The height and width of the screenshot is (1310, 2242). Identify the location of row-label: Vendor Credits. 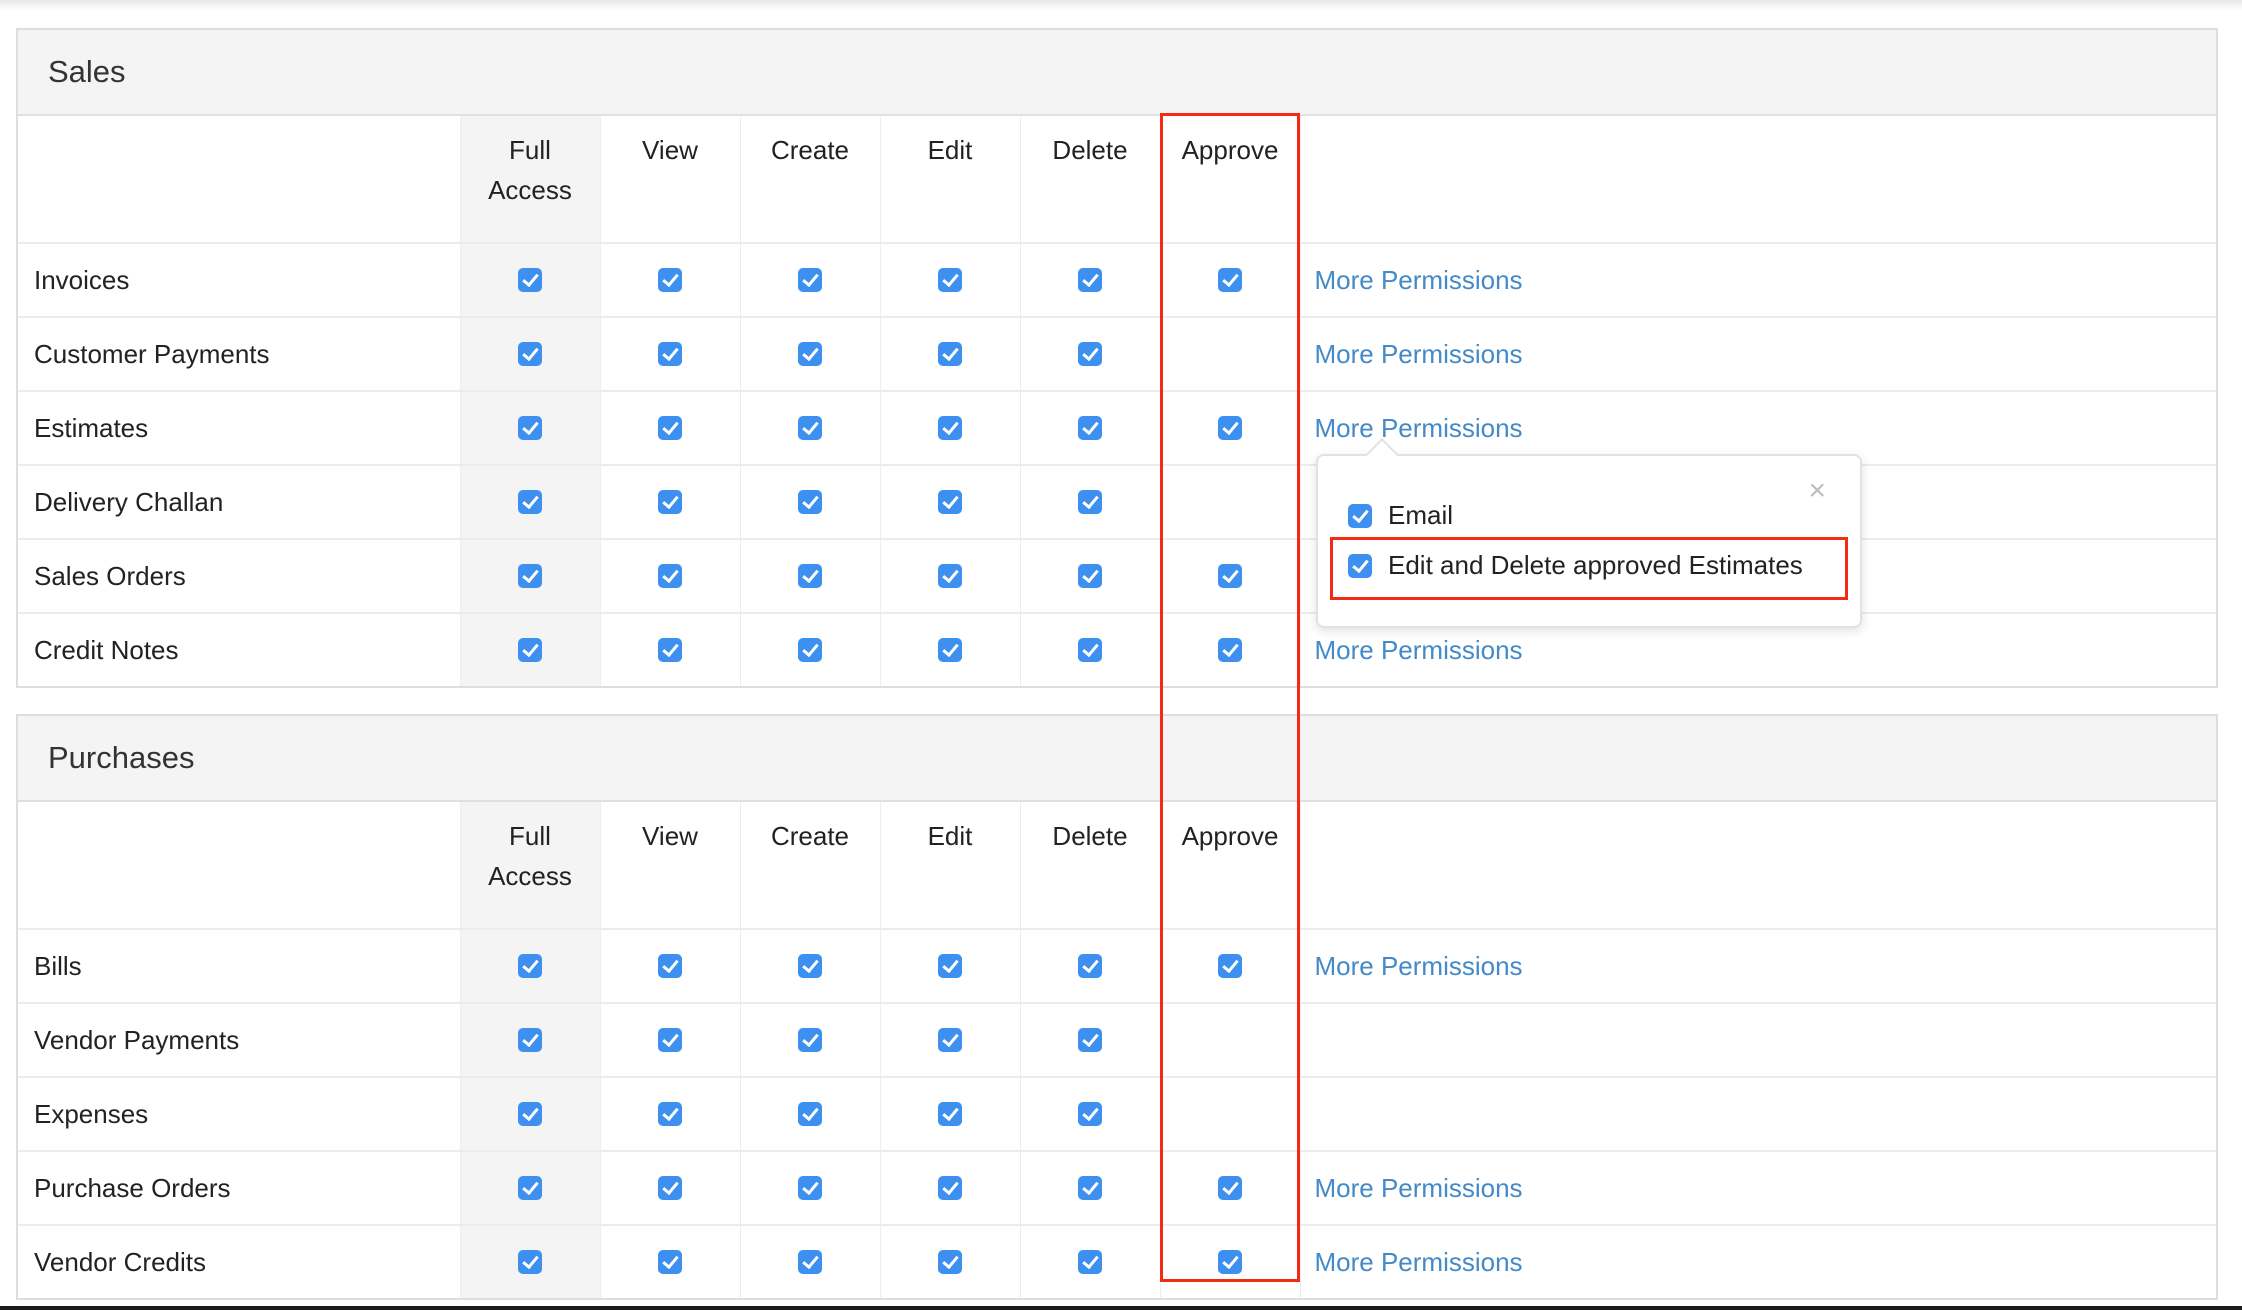
(239, 1261).